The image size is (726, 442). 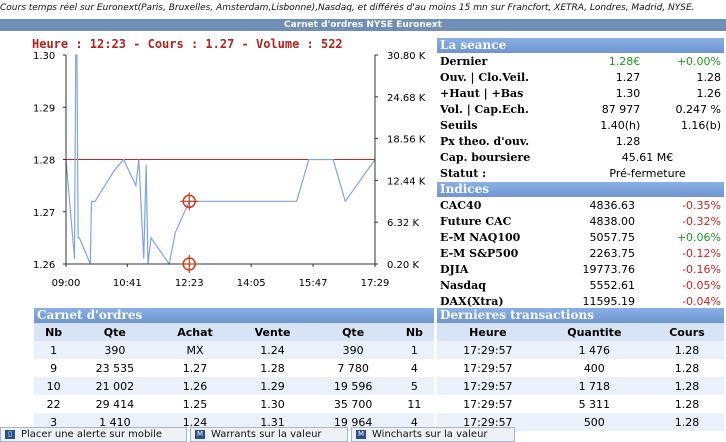 What do you see at coordinates (44, 213) in the screenshot?
I see `price-tick-label: 1.27` at bounding box center [44, 213].